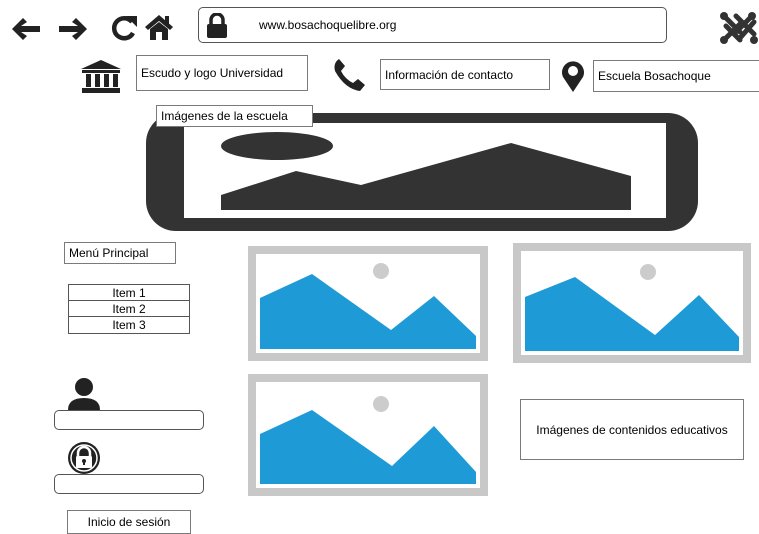  What do you see at coordinates (465, 74) in the screenshot?
I see `contact-info-box: Información de contacto` at bounding box center [465, 74].